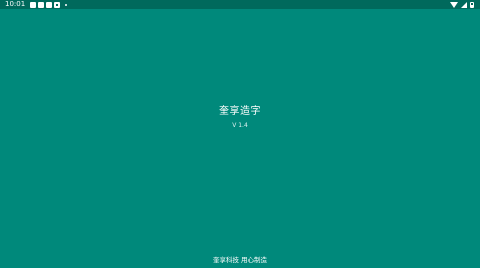 This screenshot has width=480, height=268. Describe the element at coordinates (240, 260) in the screenshot. I see `footer-slogan: 奎享科技 用心制造` at that location.